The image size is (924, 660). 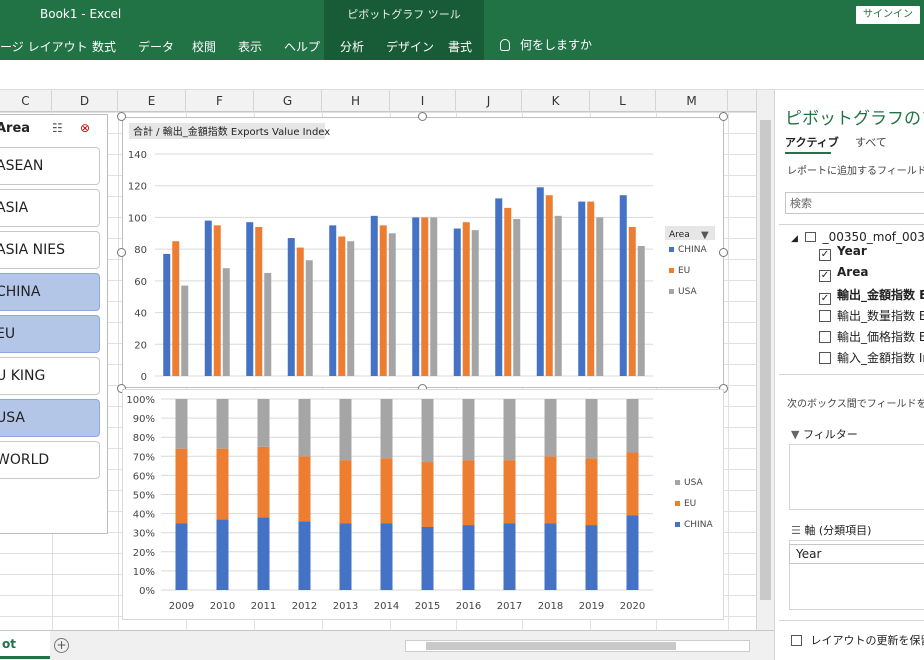 I want to click on slicer-item: U KING, so click(x=50, y=376).